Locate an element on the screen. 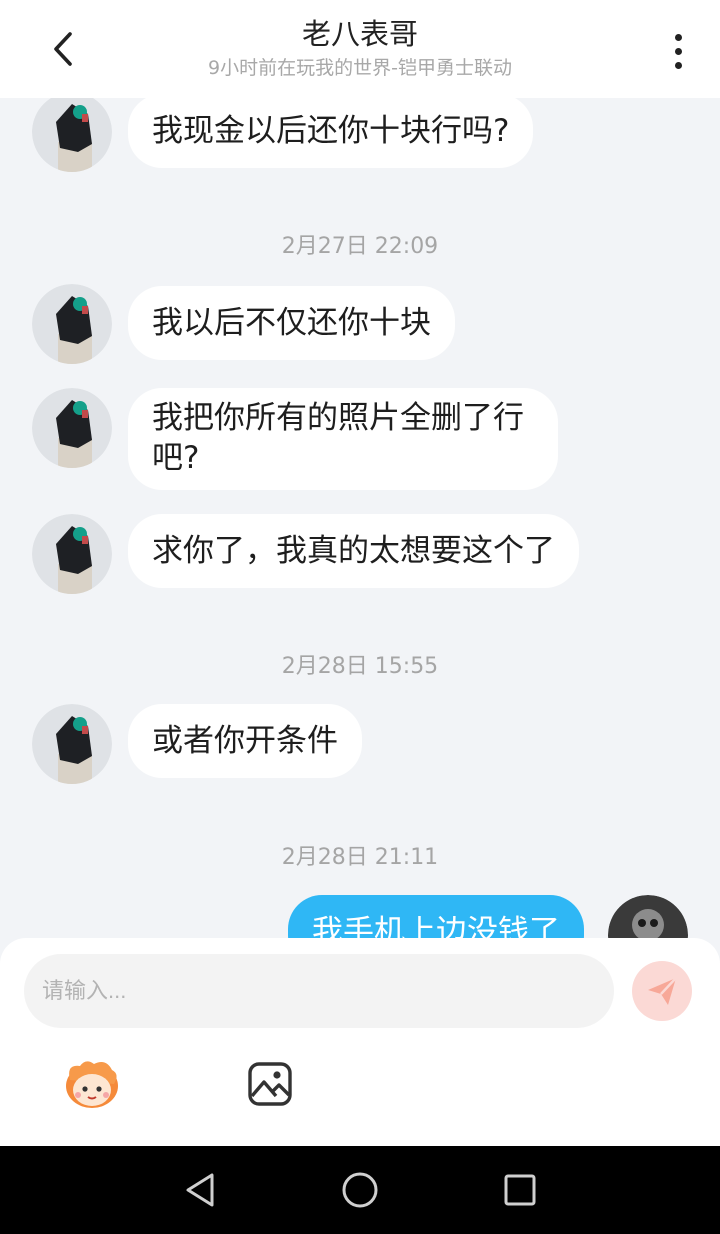  my-message-bubble: 我手机上边没钱了 is located at coordinates (436, 916).